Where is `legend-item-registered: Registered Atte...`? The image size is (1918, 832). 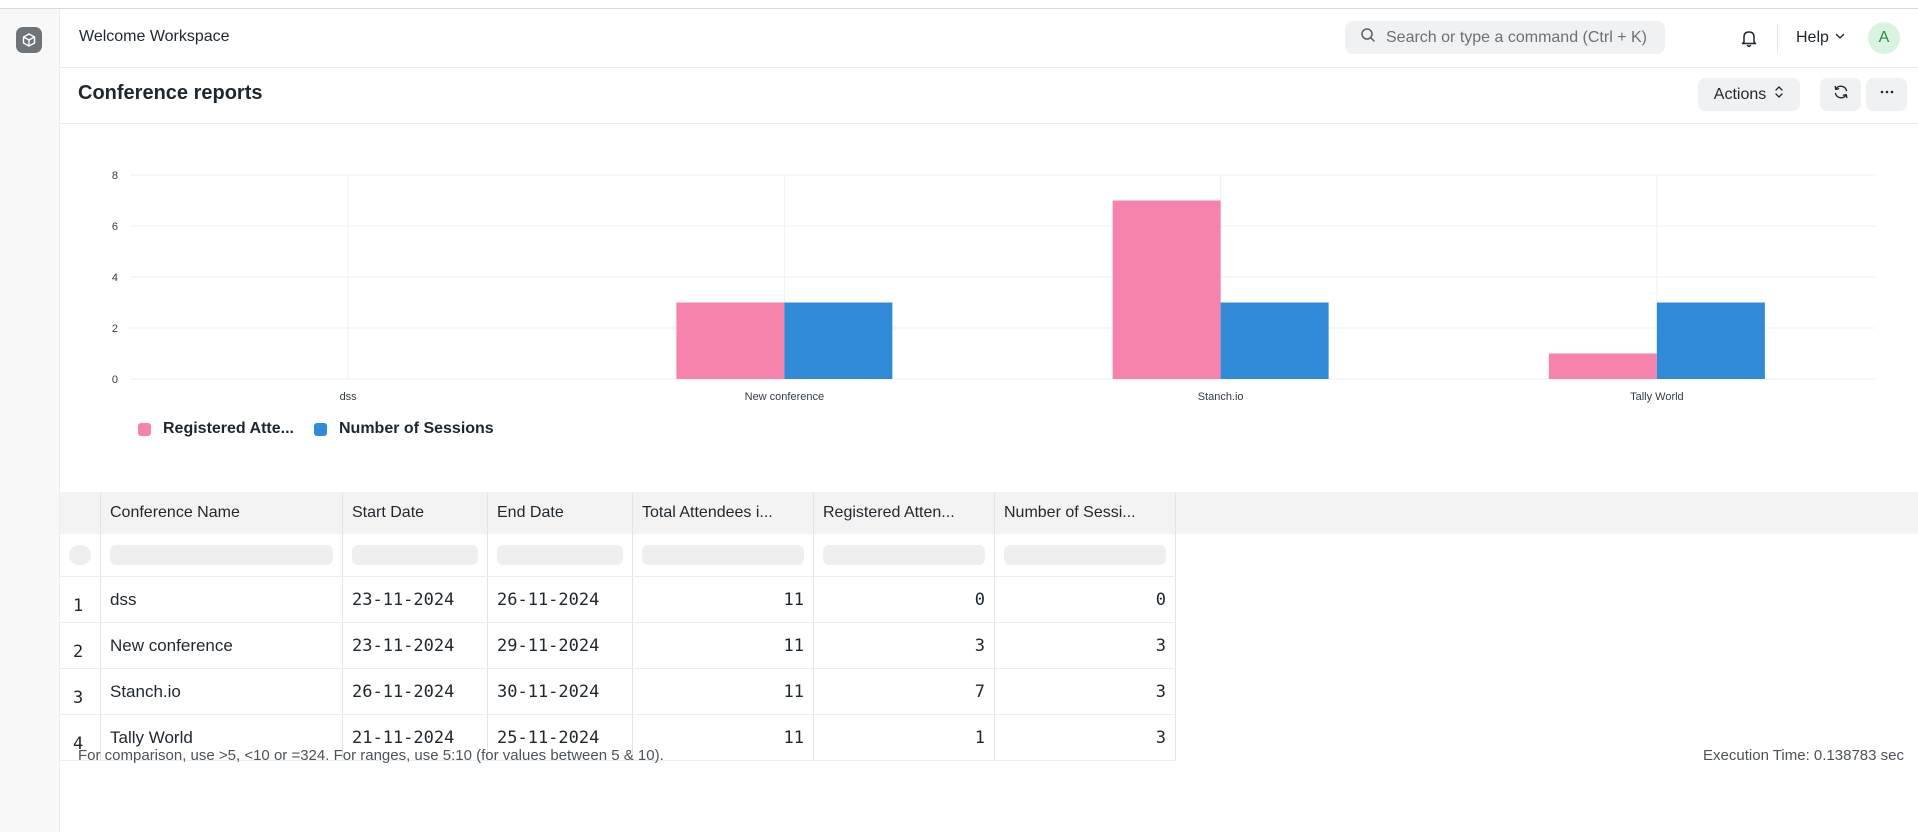
legend-item-registered: Registered Atte... is located at coordinates (216, 429).